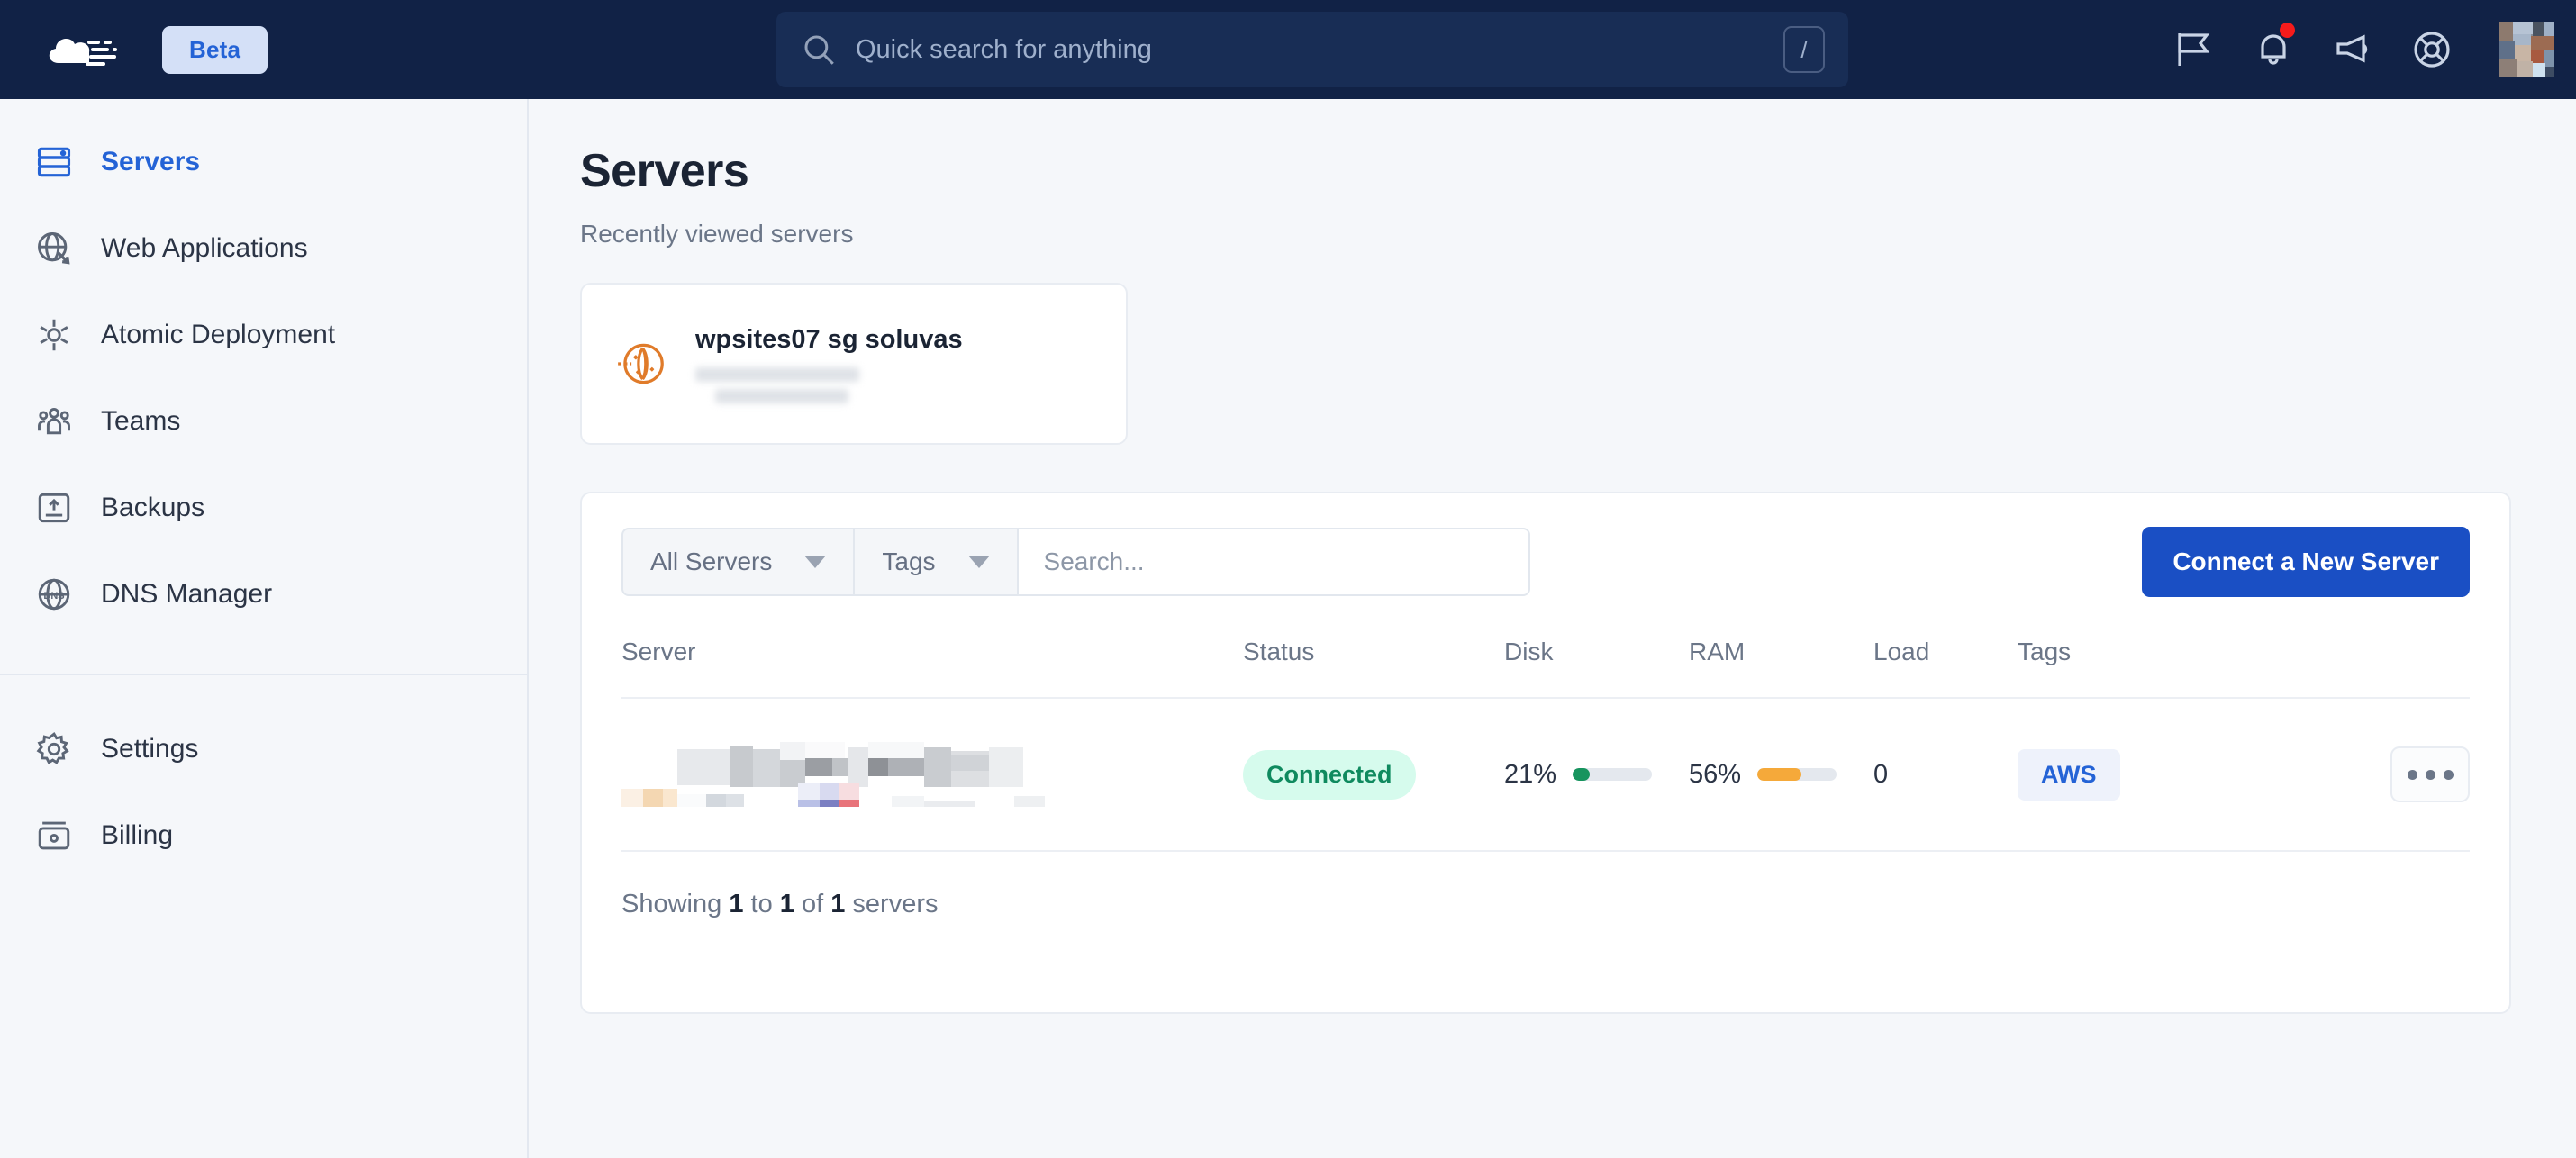  Describe the element at coordinates (54, 508) in the screenshot. I see `backup-upload-icon` at that location.